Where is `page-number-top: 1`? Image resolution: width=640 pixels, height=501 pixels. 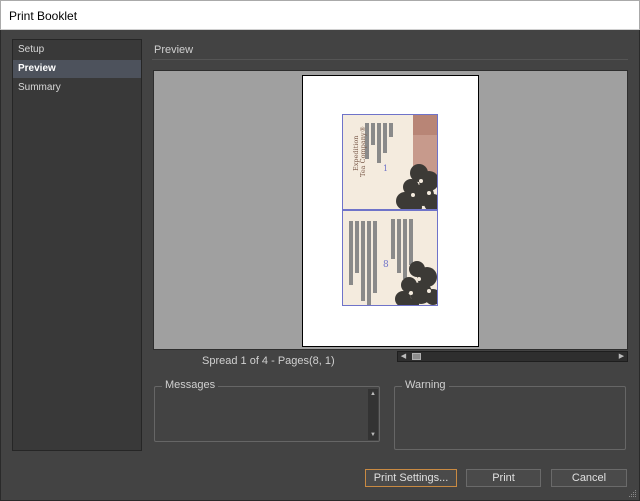 page-number-top: 1 is located at coordinates (385, 168).